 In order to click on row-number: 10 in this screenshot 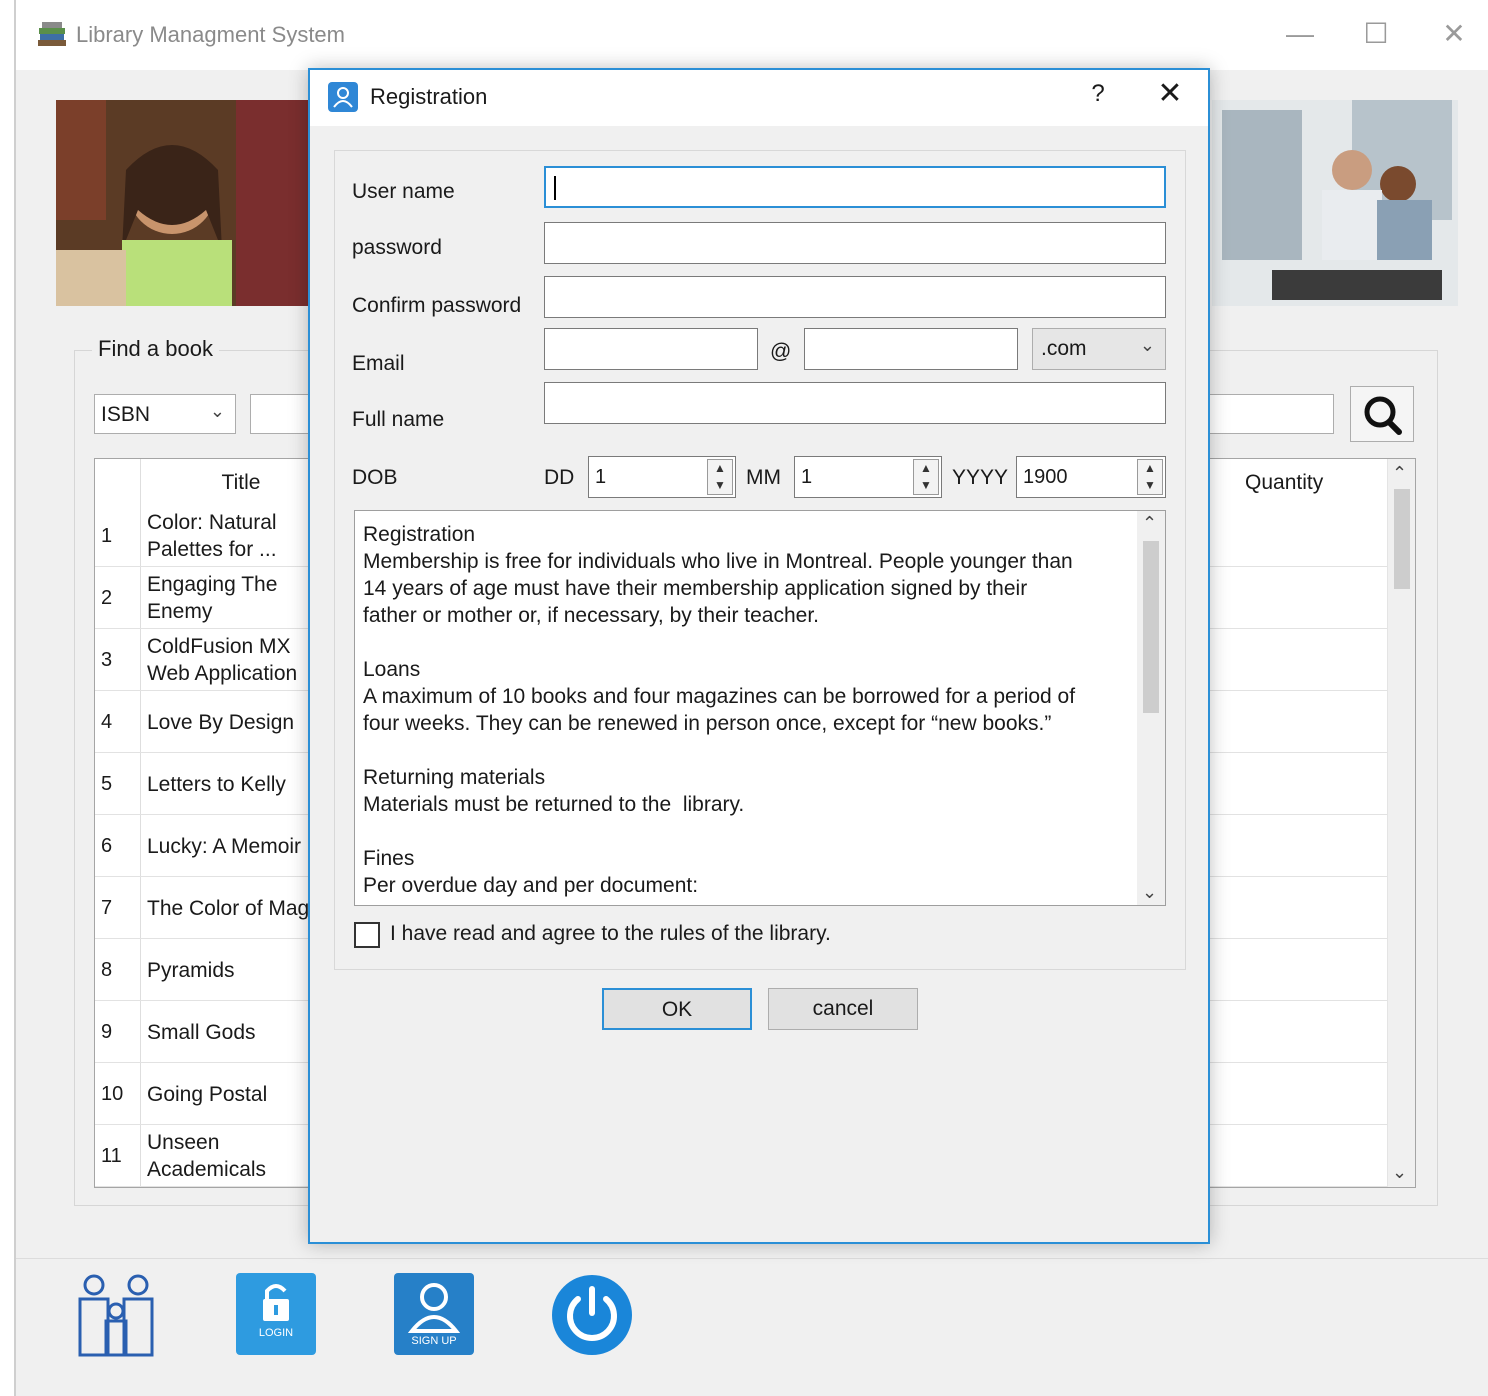, I will do `click(112, 1093)`.